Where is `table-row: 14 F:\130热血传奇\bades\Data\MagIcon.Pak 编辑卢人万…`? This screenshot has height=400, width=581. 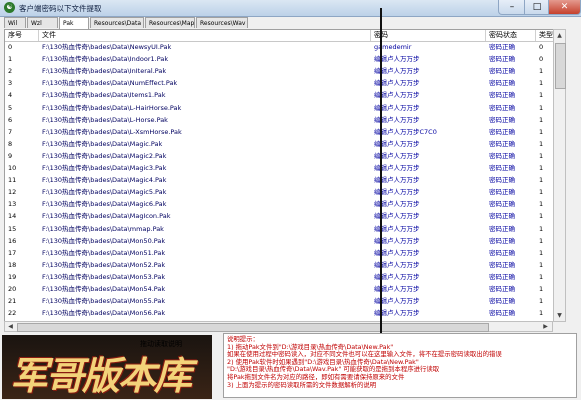 table-row: 14 F:\130热血传奇\bades\Data\MagIcon.Pak 编辑卢人万… is located at coordinates (279, 216).